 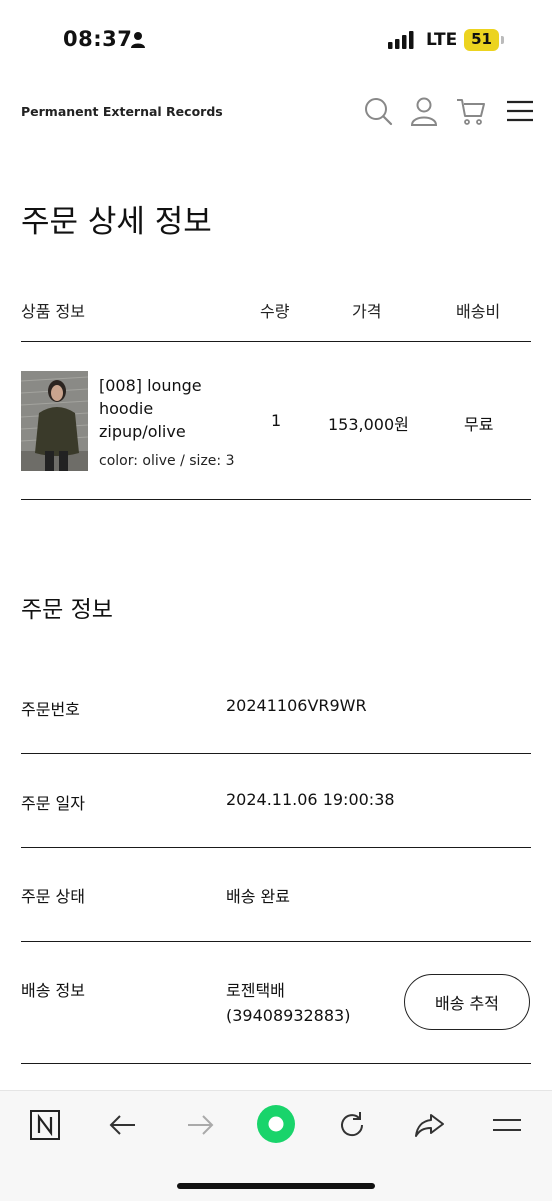 I want to click on home-indicator, so click(x=276, y=1186).